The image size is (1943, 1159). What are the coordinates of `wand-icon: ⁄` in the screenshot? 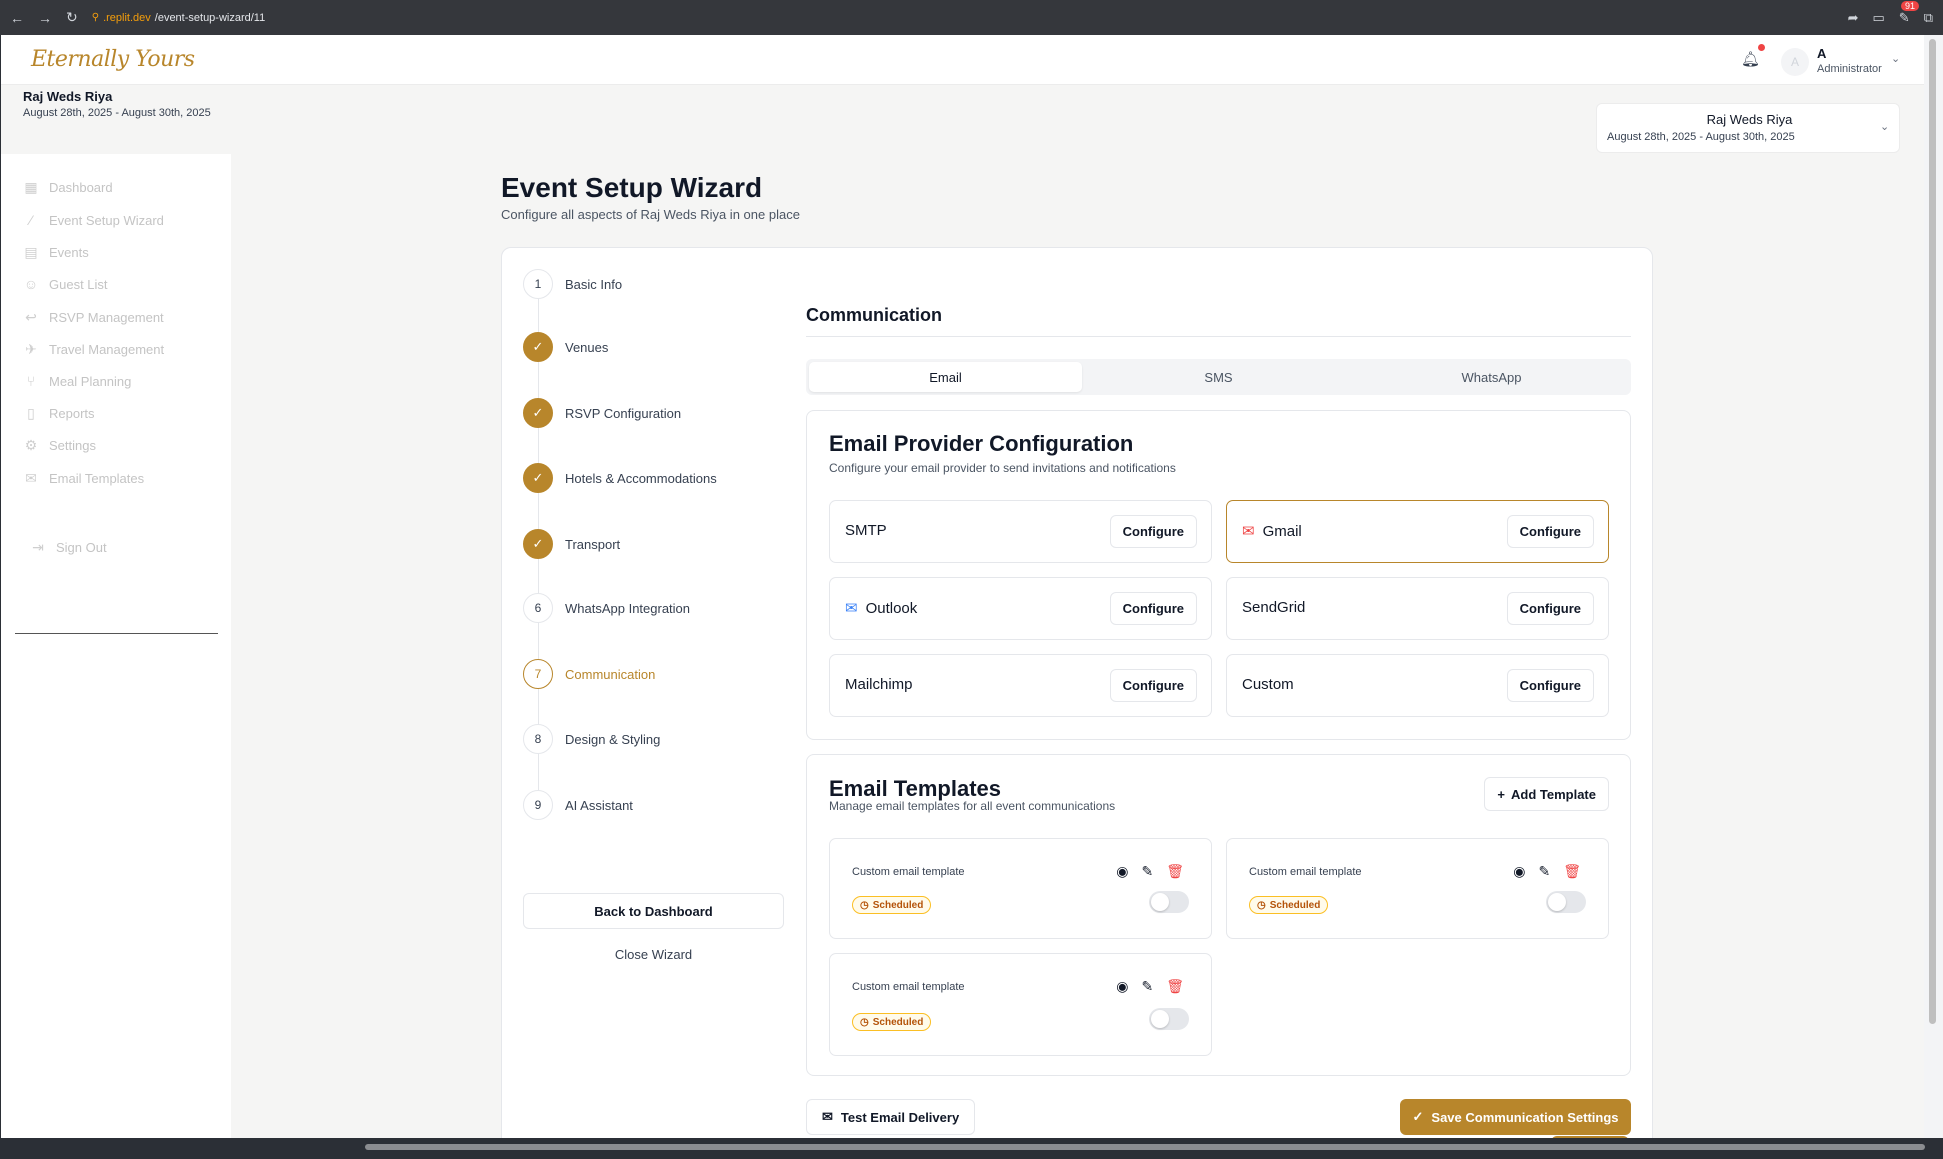 It's located at (31, 220).